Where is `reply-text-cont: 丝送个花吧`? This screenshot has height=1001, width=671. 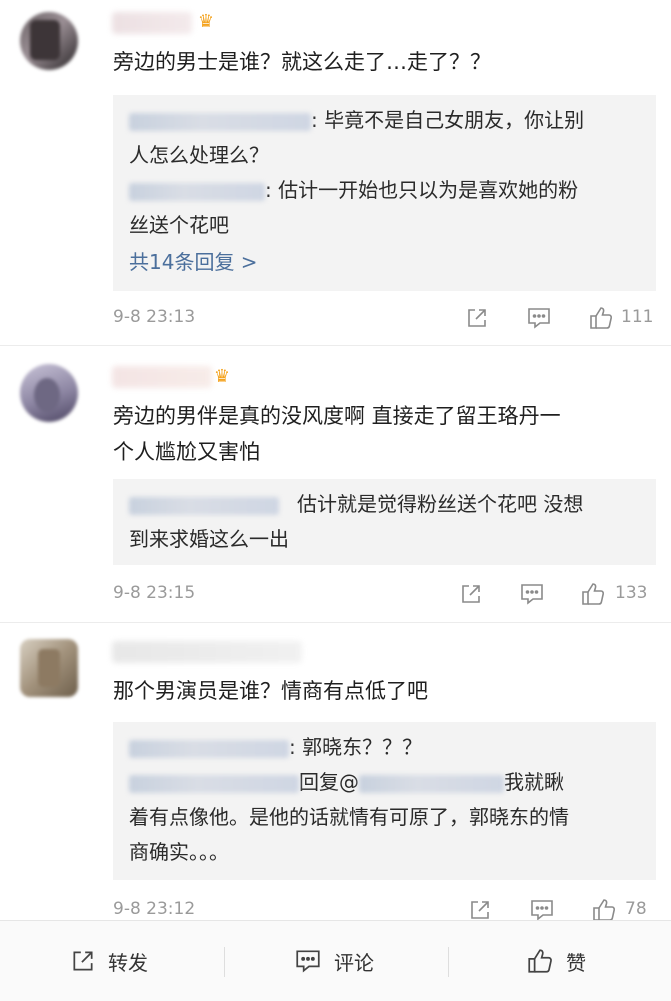 reply-text-cont: 丝送个花吧 is located at coordinates (179, 225).